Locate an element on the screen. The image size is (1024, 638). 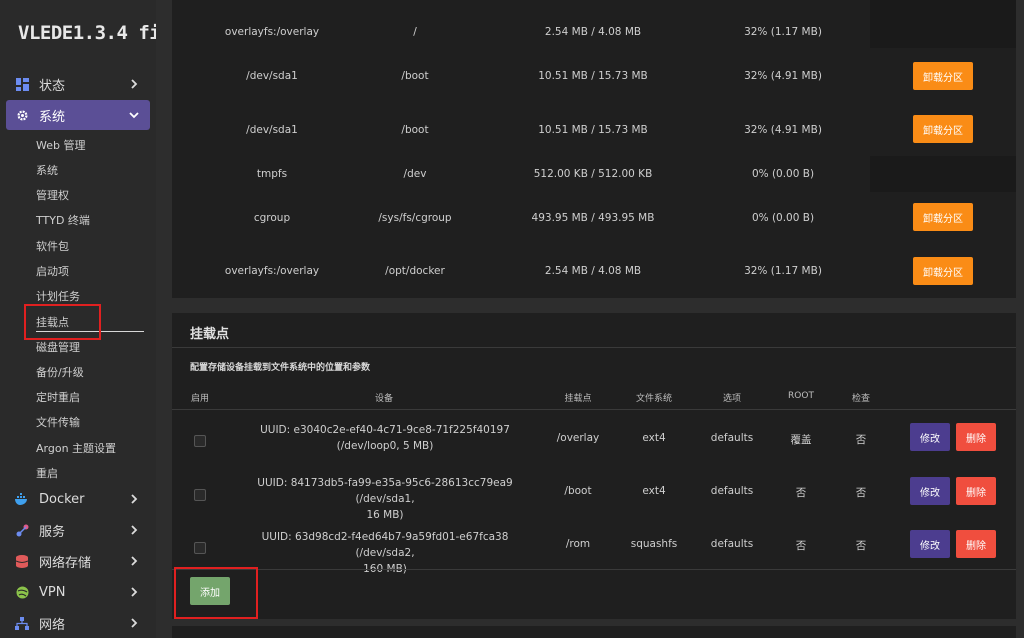
sidebar-item-services: 服务 is located at coordinates (78, 530).